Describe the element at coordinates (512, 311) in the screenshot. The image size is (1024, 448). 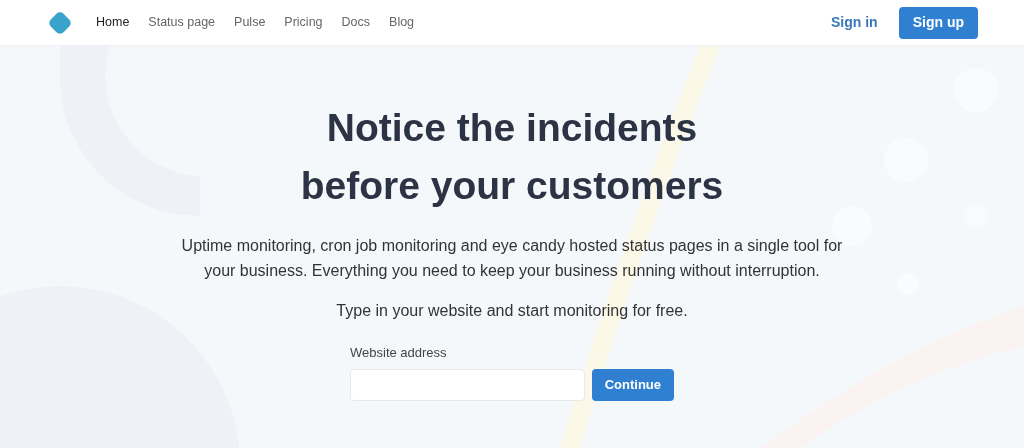
I see `hero-prompt: Type in your website and start monitoring for free.` at that location.